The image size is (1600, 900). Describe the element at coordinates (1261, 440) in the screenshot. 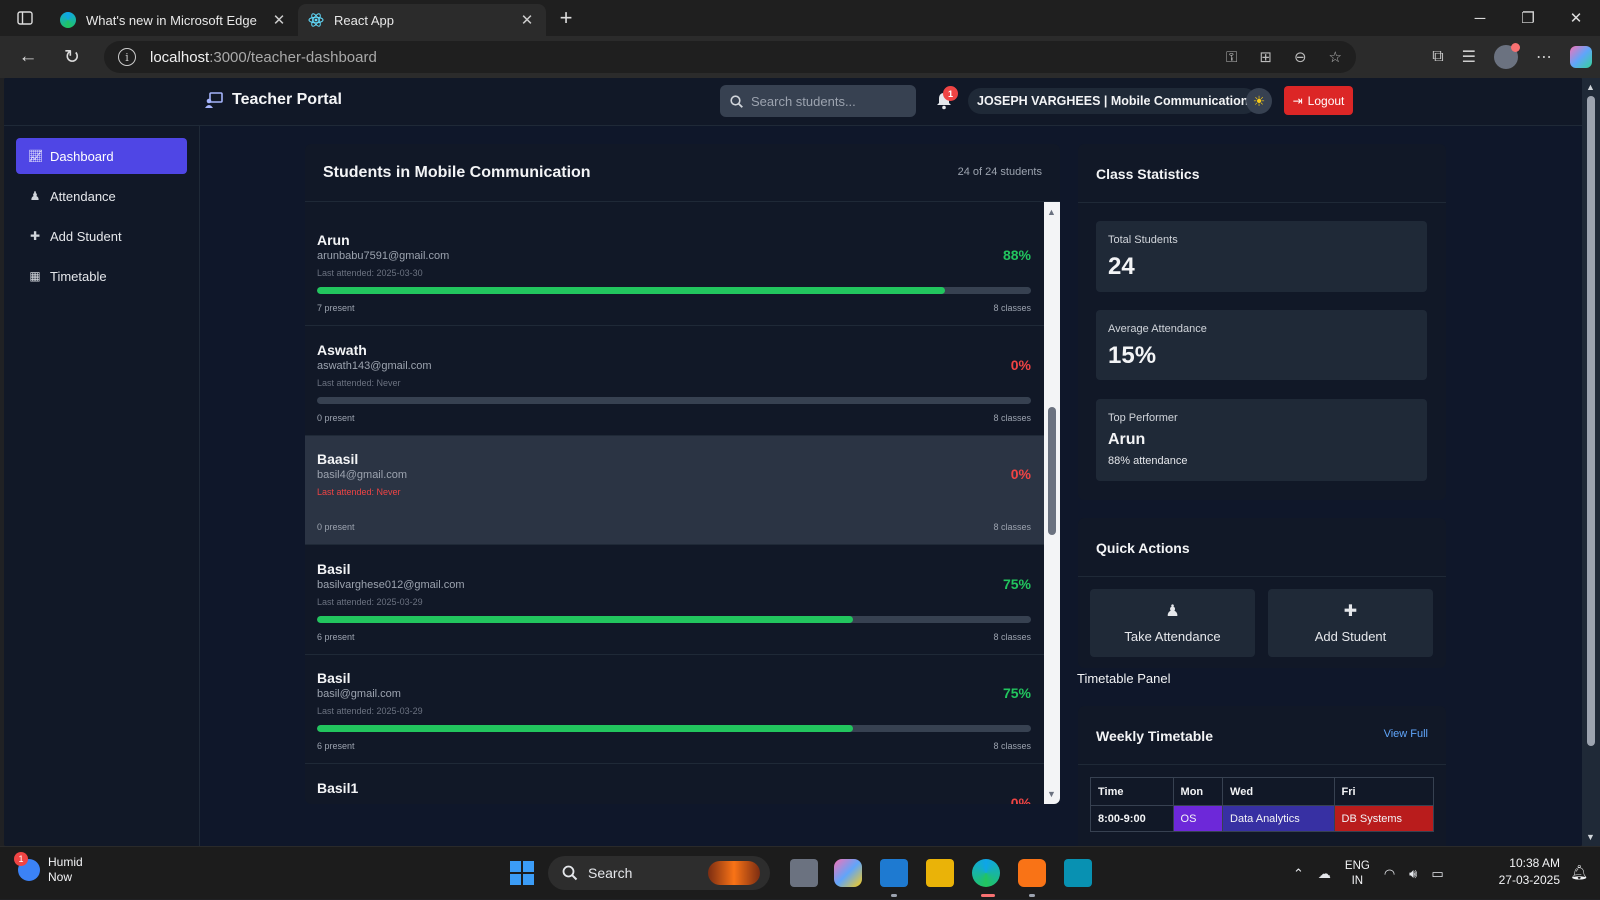

I see `top-performer-stat: Top Performer Arun 88% attendance` at that location.